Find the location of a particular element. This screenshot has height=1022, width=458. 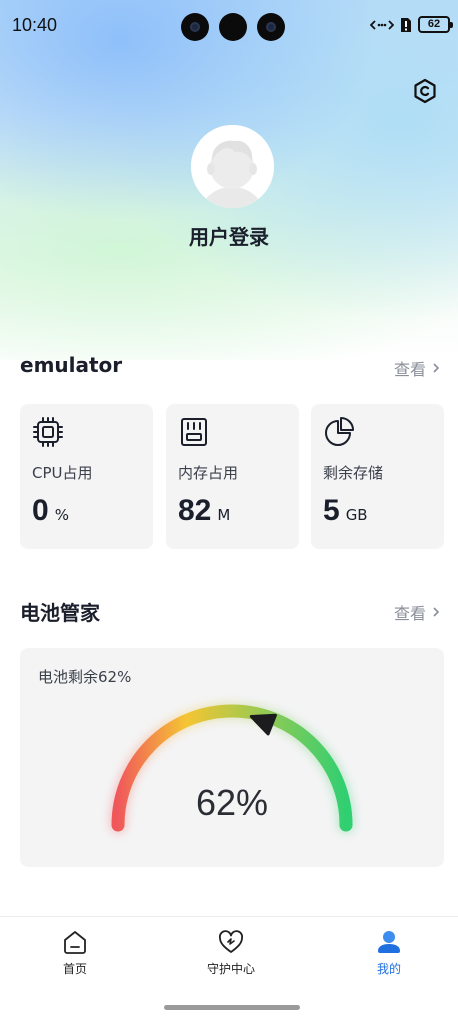

remaining-storage-card: 剩余存储 5 GB is located at coordinates (377, 476).